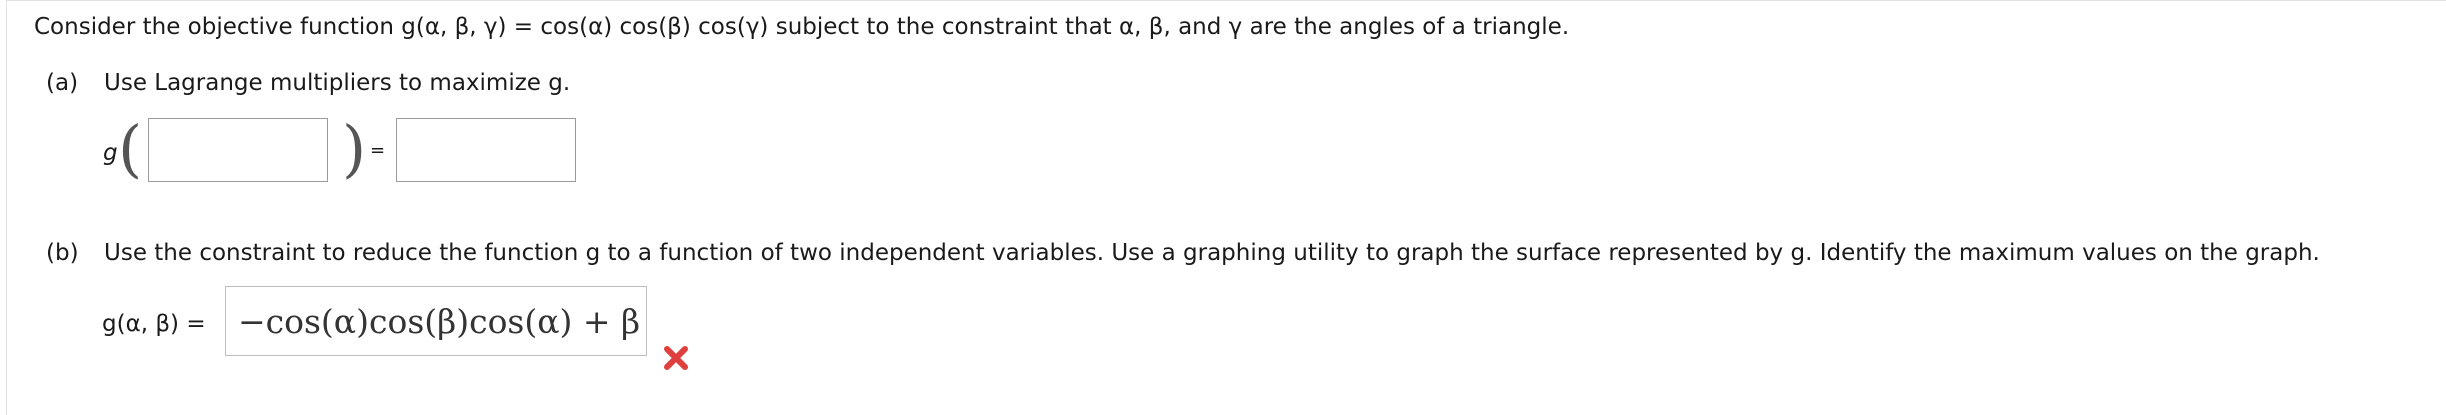 Image resolution: width=2446 pixels, height=415 pixels. What do you see at coordinates (378, 150) in the screenshot?
I see `equals-sign: =` at bounding box center [378, 150].